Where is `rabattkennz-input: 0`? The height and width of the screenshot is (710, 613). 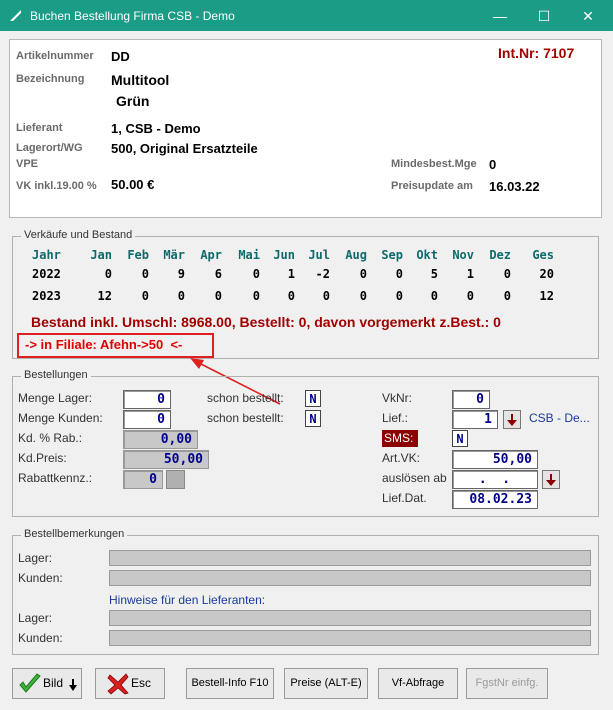 rabattkennz-input: 0 is located at coordinates (143, 479).